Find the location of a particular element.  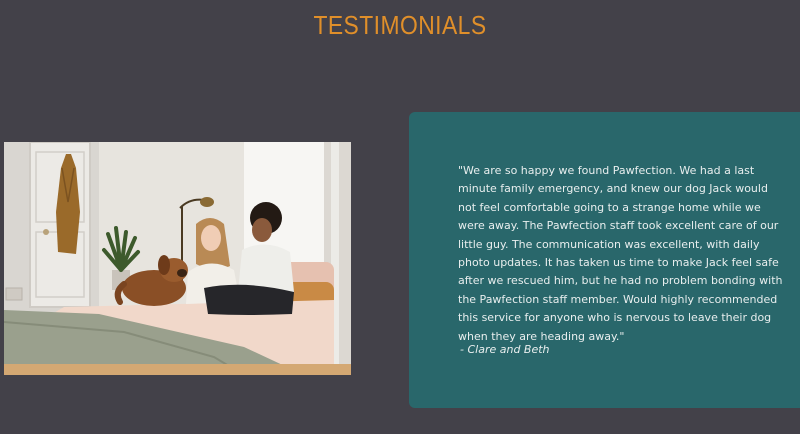

section-title: TESTIMONIALS is located at coordinates (400, 25).